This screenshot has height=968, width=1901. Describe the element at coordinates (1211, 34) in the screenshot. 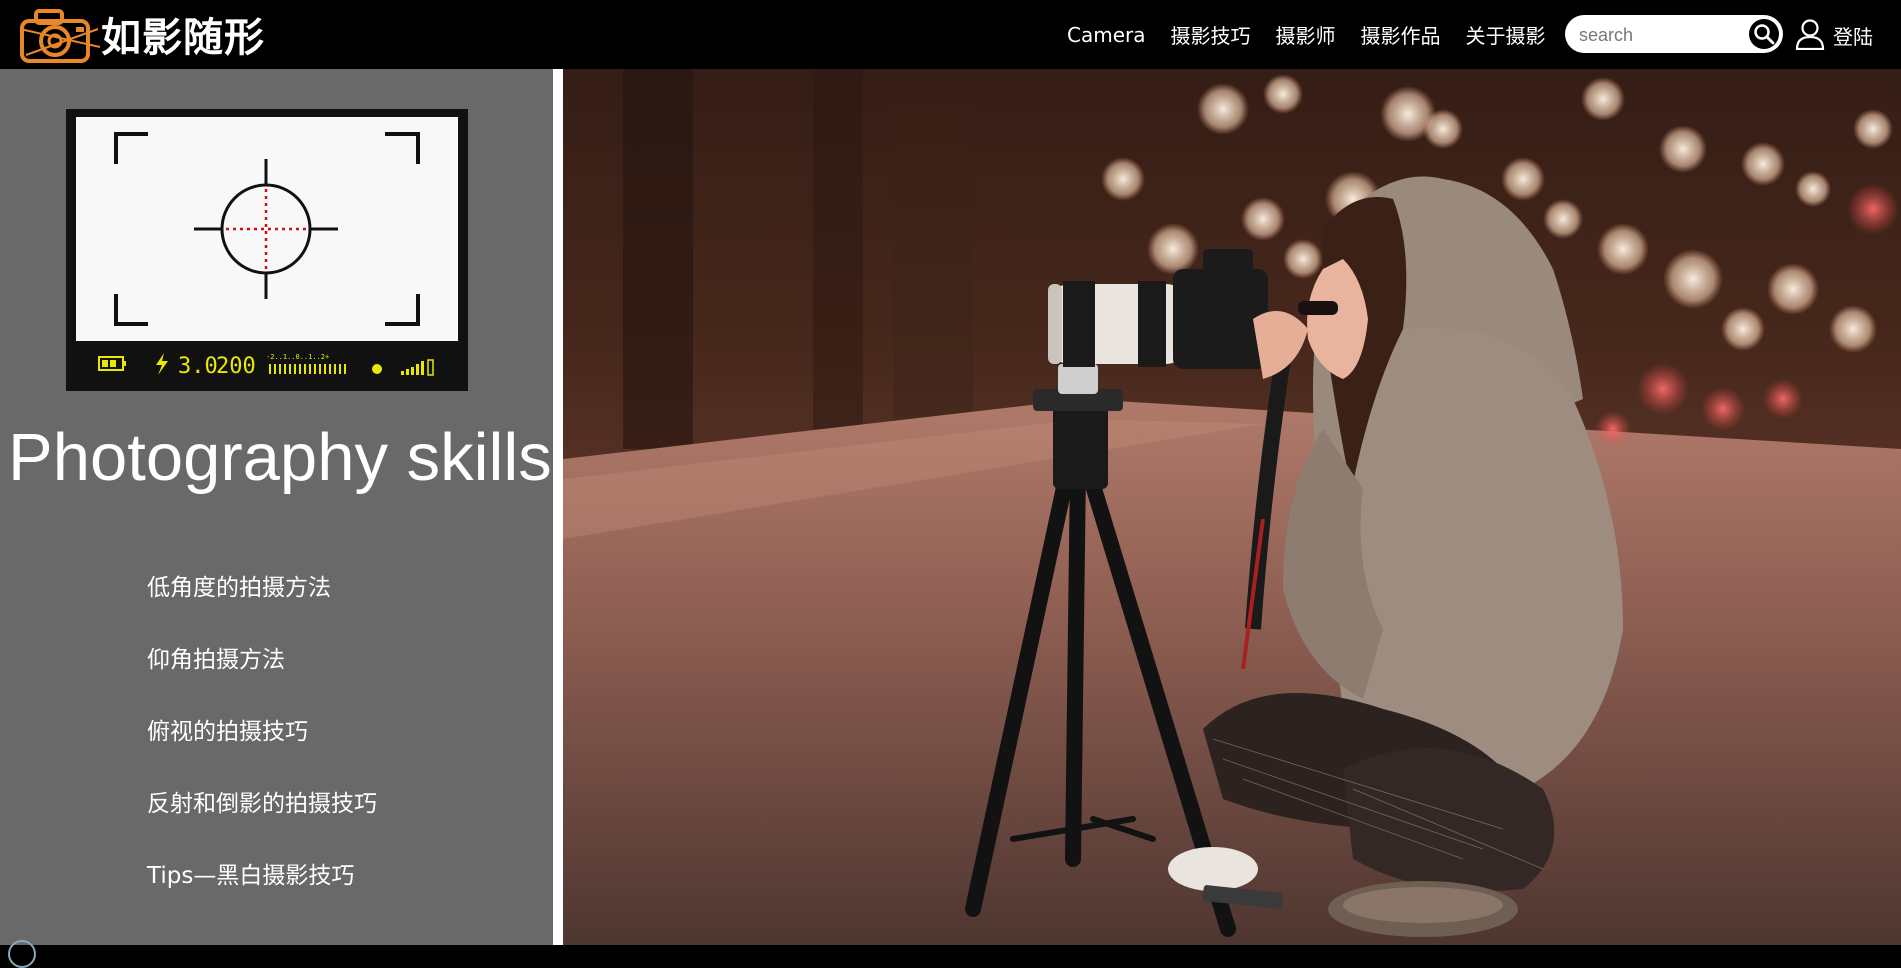

I see `nav-photo-skills: 摄影技巧` at that location.